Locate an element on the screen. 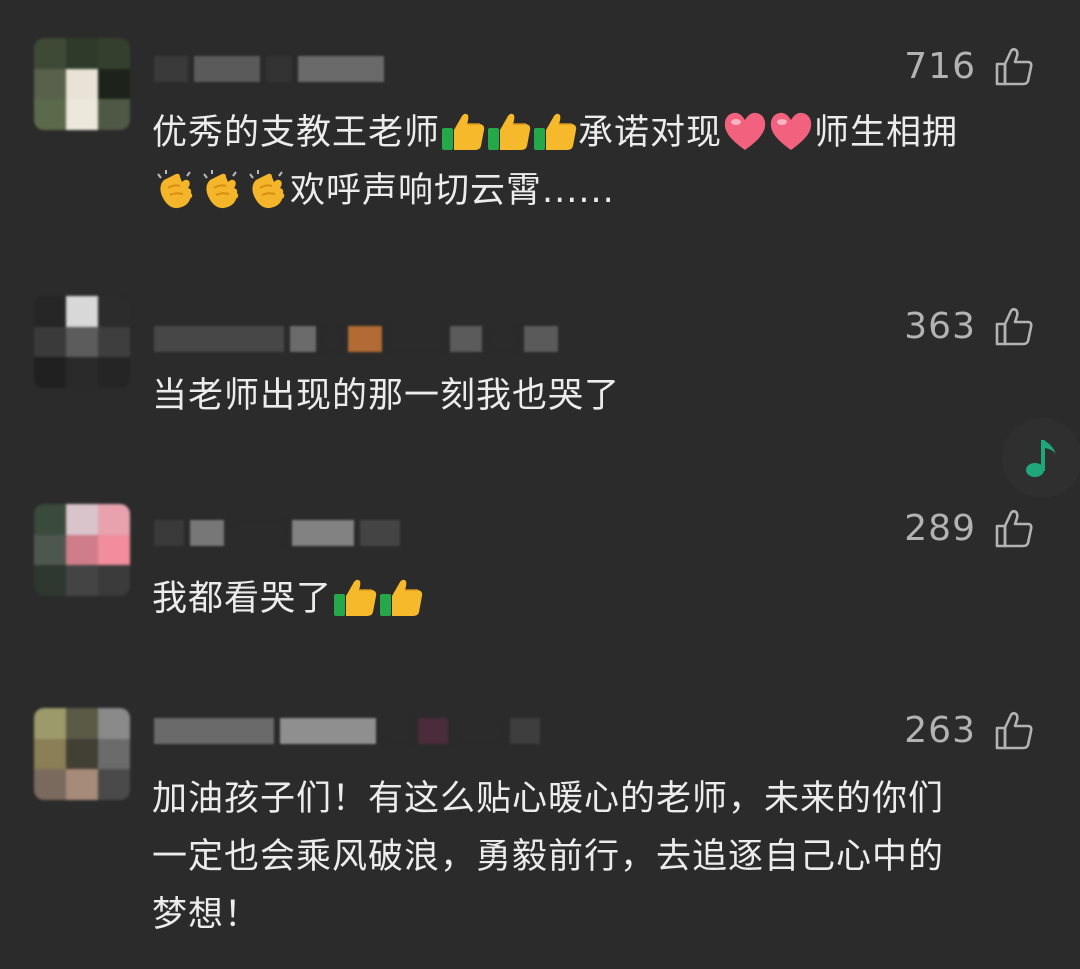 Image resolution: width=1080 pixels, height=969 pixels. comment-text: 我都看哭了 is located at coordinates (602, 599).